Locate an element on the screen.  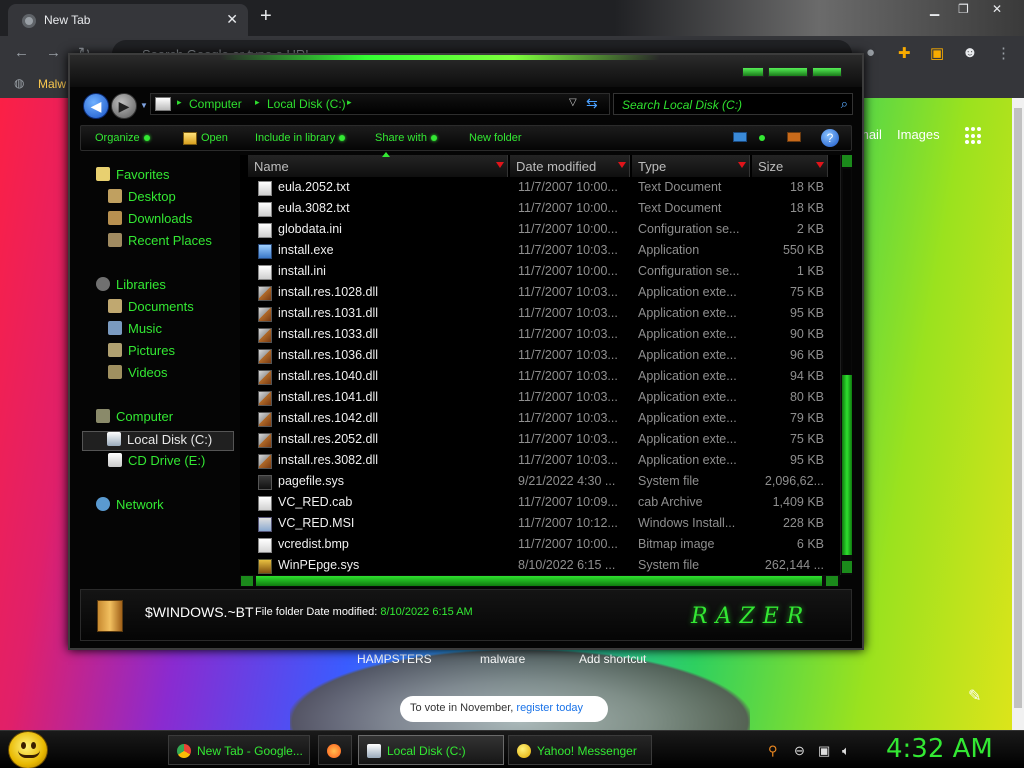
taskbar-clock: 4:32 AM is located at coordinates (939, 749).